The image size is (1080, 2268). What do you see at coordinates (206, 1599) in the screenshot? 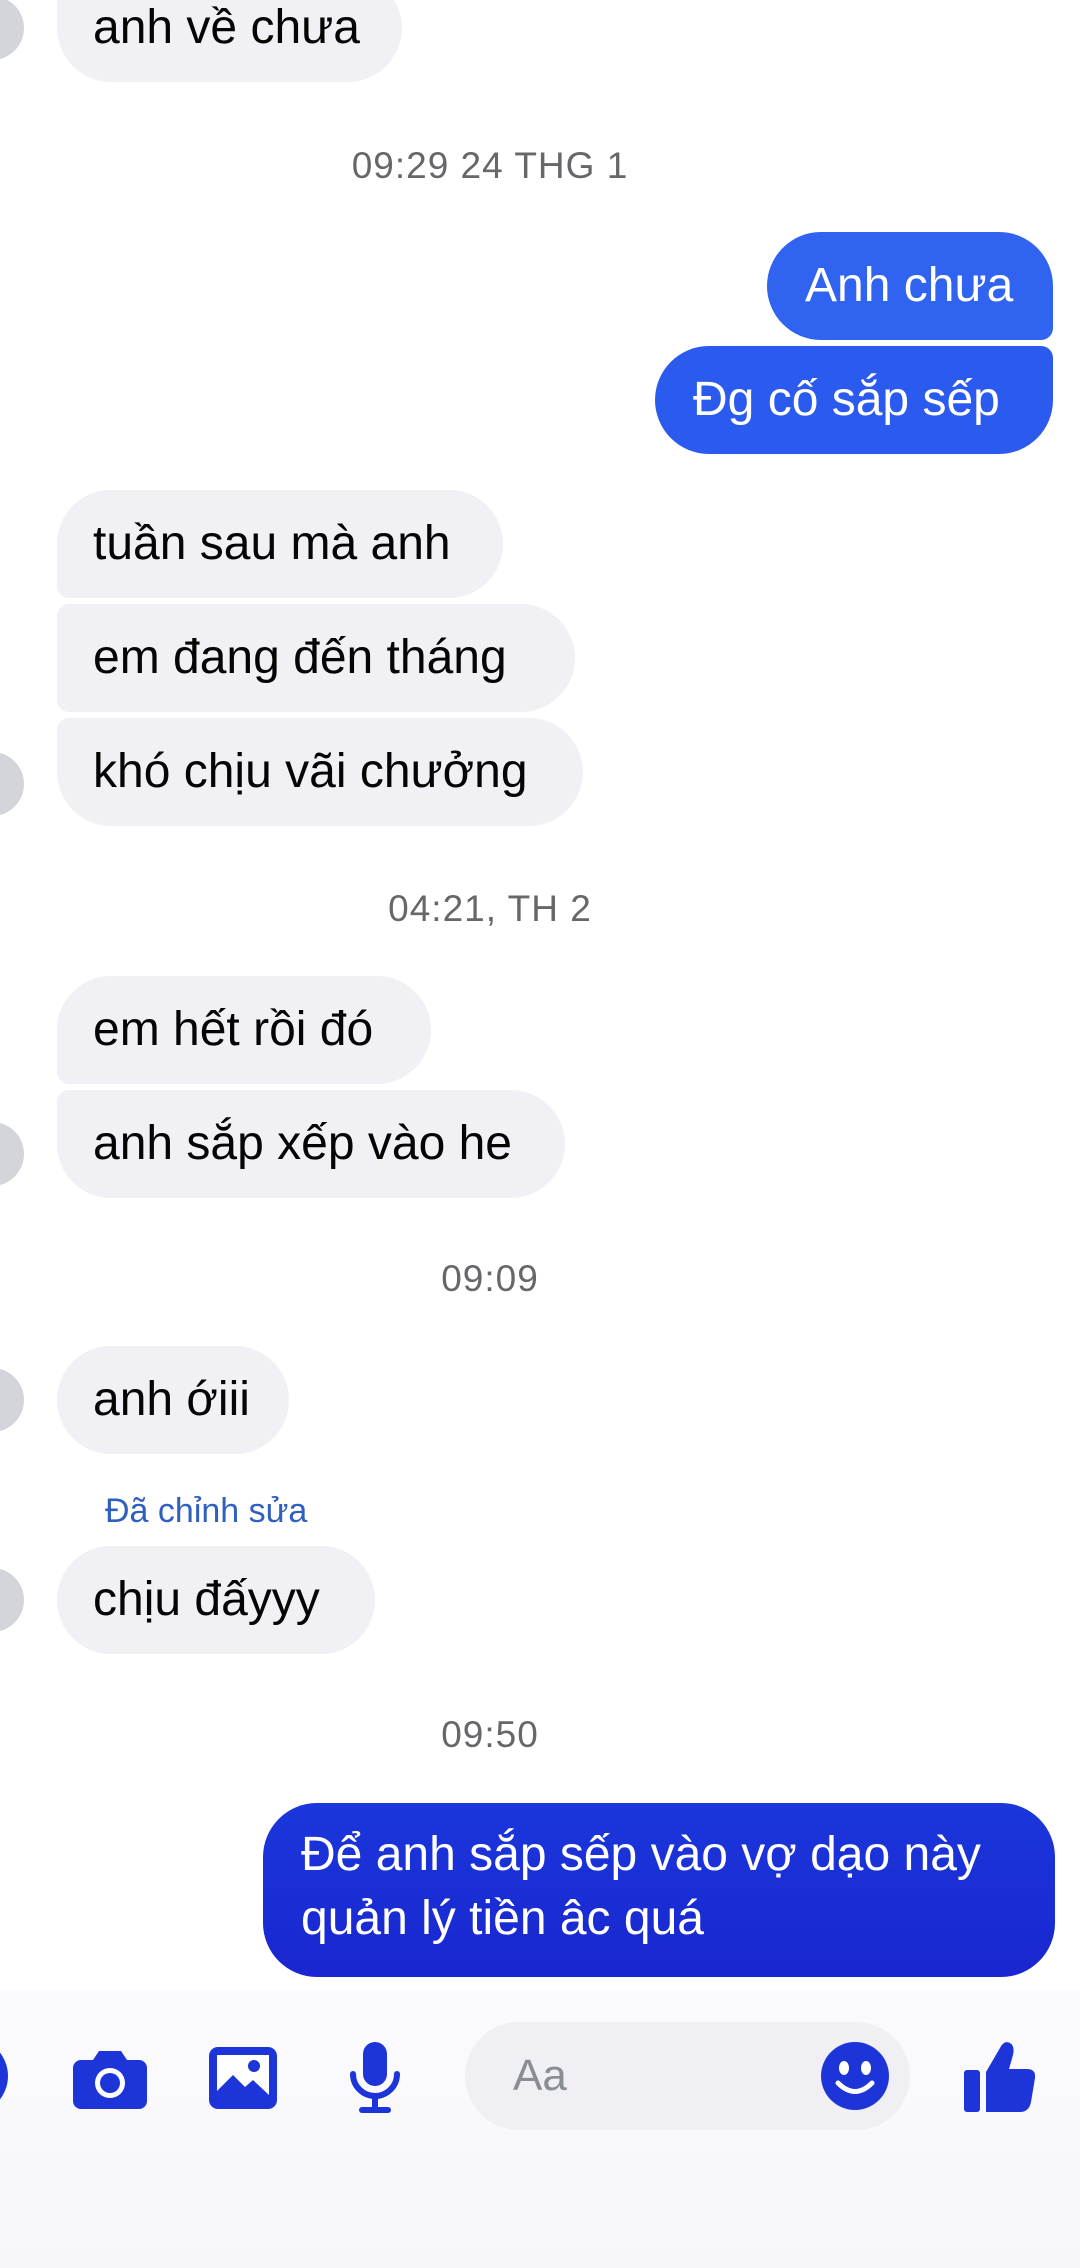
I see `message-text: chịu đấyyy` at bounding box center [206, 1599].